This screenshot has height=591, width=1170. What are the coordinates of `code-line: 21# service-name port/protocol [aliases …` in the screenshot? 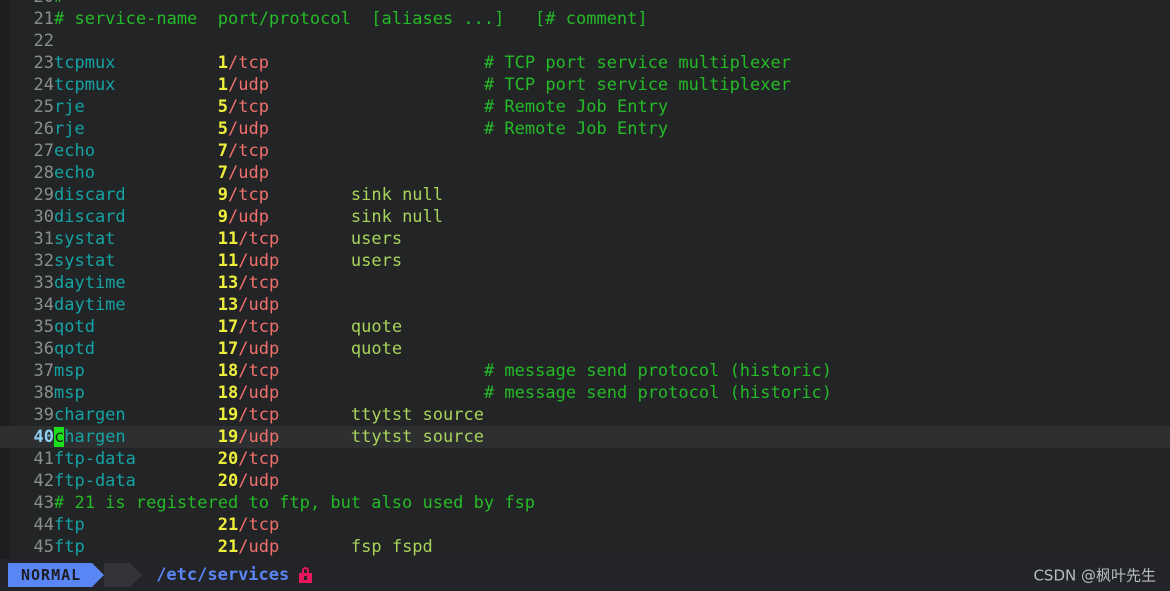 It's located at (585, 19).